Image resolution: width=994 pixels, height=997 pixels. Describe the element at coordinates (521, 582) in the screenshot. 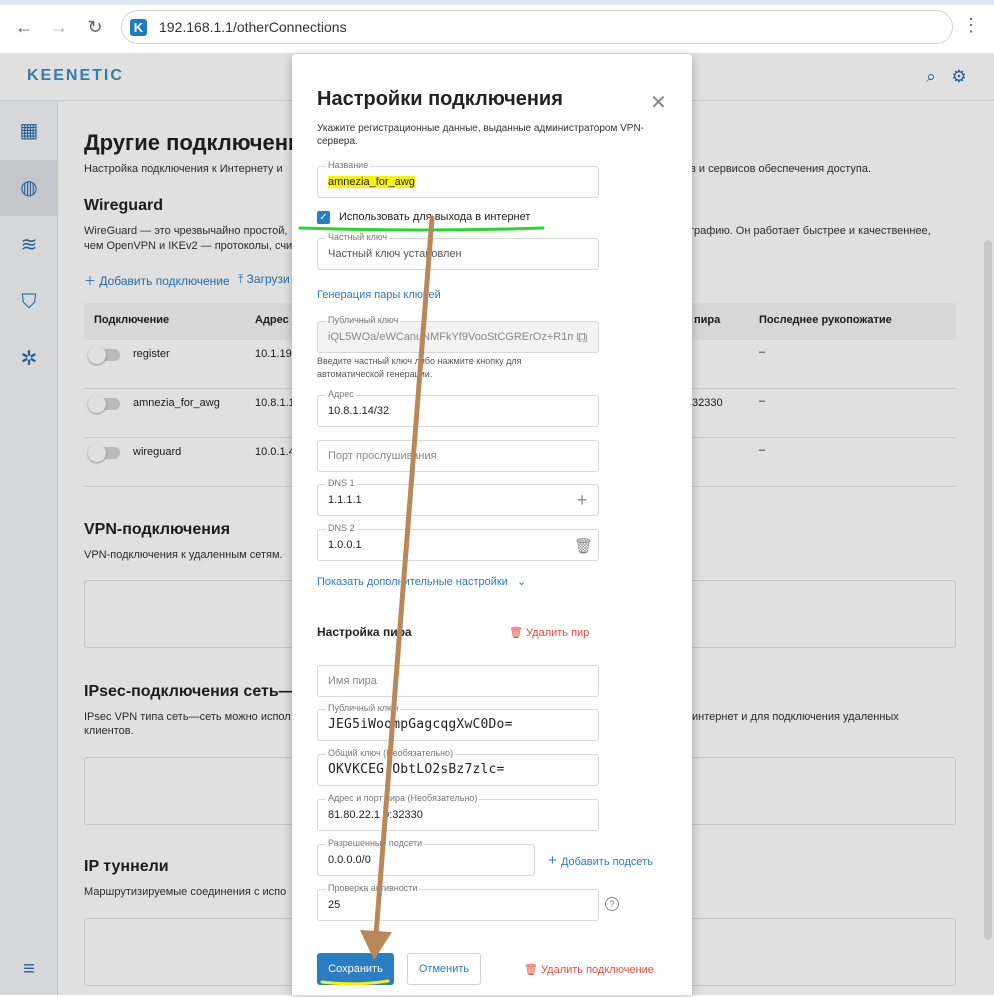

I see `chevron-down-icon: ⌄` at that location.